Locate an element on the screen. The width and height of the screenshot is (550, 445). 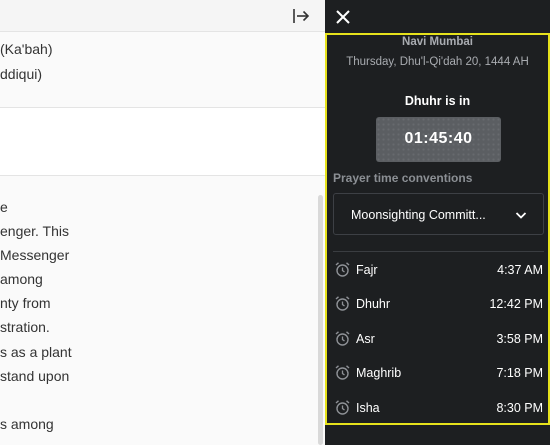
text-line: s among is located at coordinates (27, 424).